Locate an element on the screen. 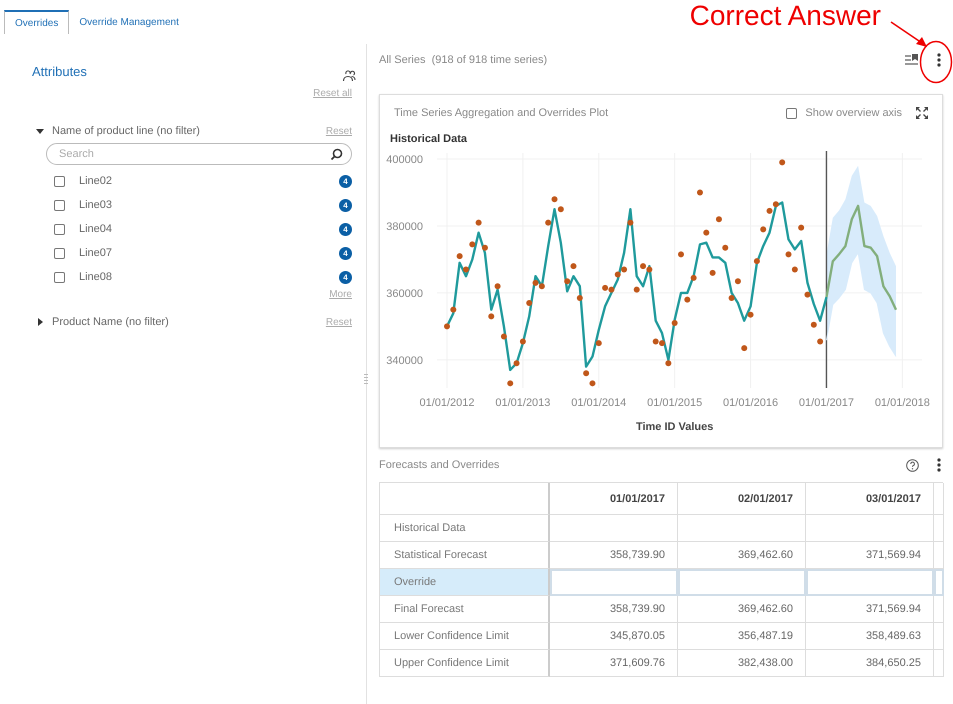 The image size is (953, 704). splitter-handle is located at coordinates (366, 379).